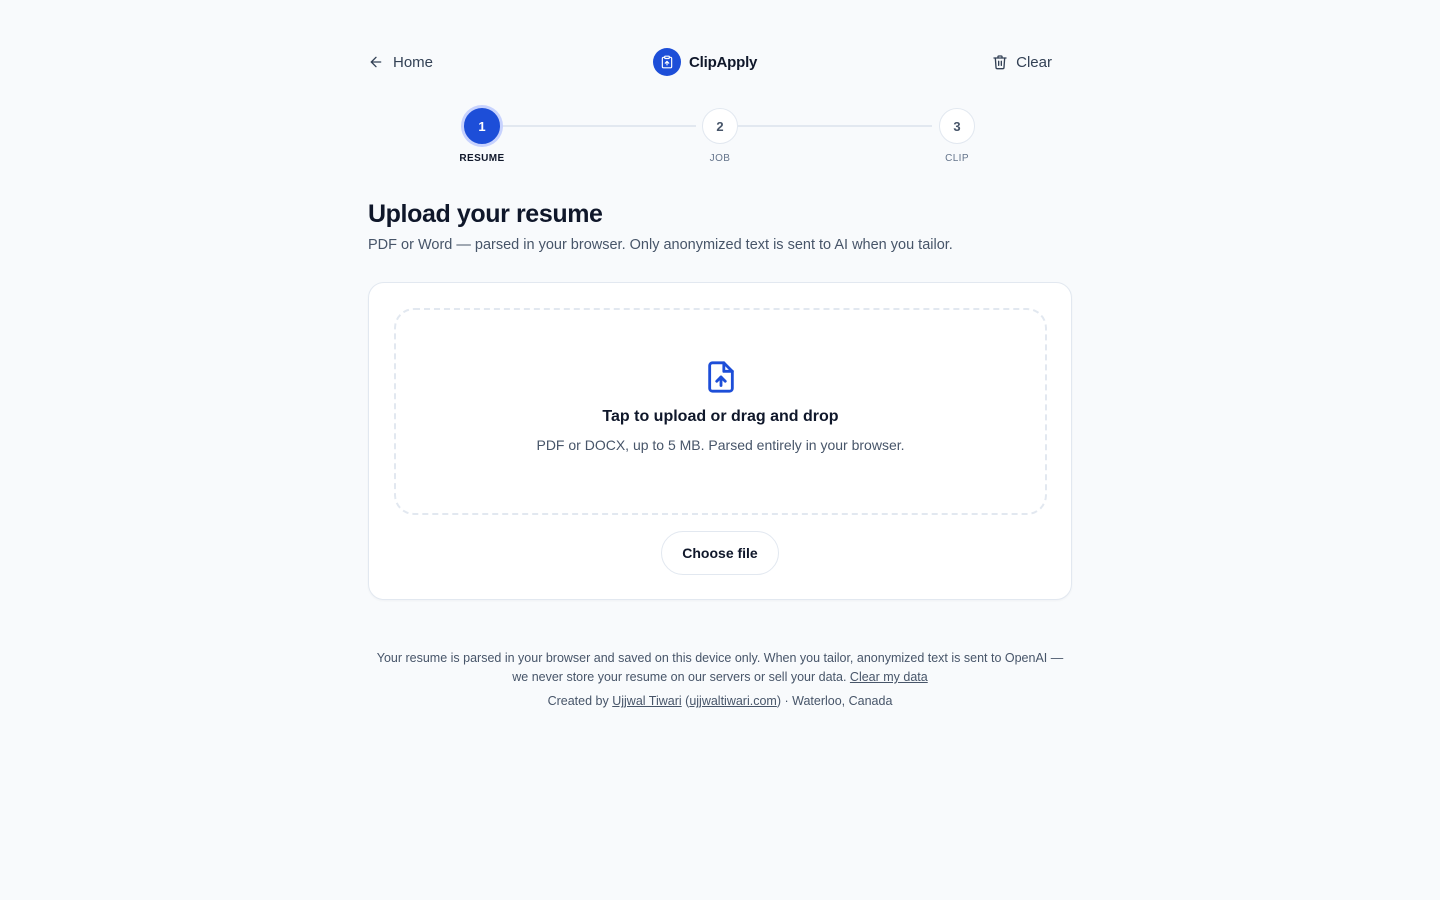 The height and width of the screenshot is (900, 1440). Describe the element at coordinates (957, 126) in the screenshot. I see `step-number: 3` at that location.